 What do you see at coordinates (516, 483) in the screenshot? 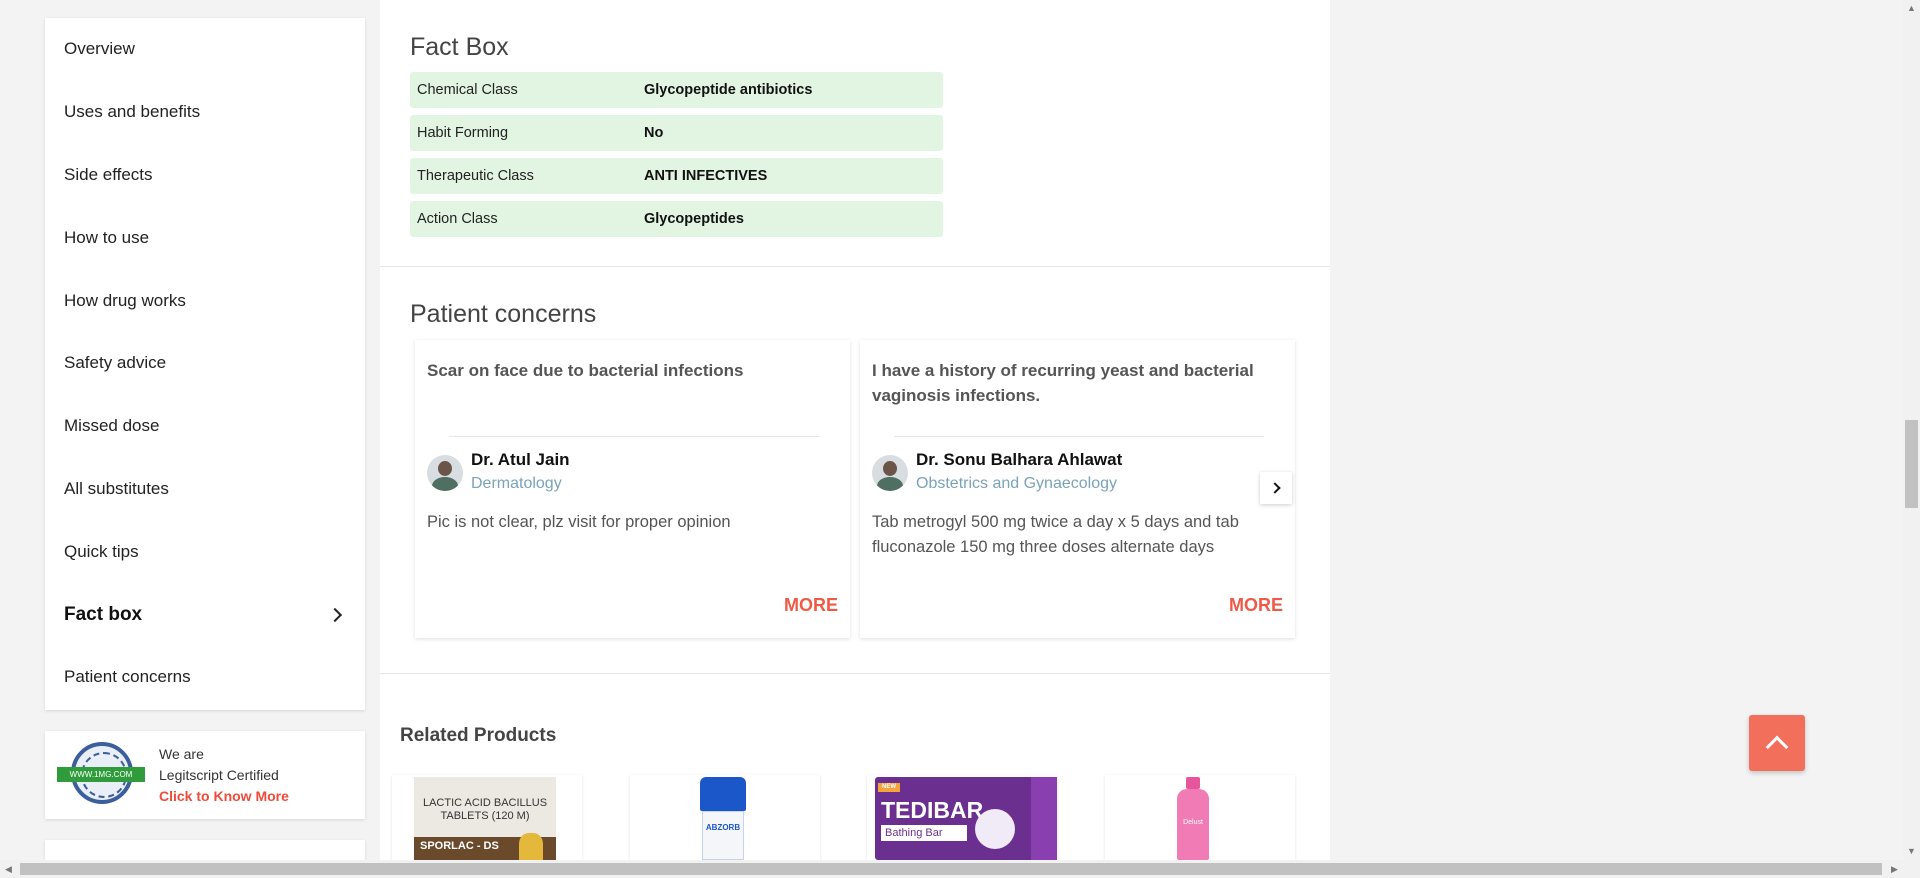
I see `doctor-specialty: Dermatology` at bounding box center [516, 483].